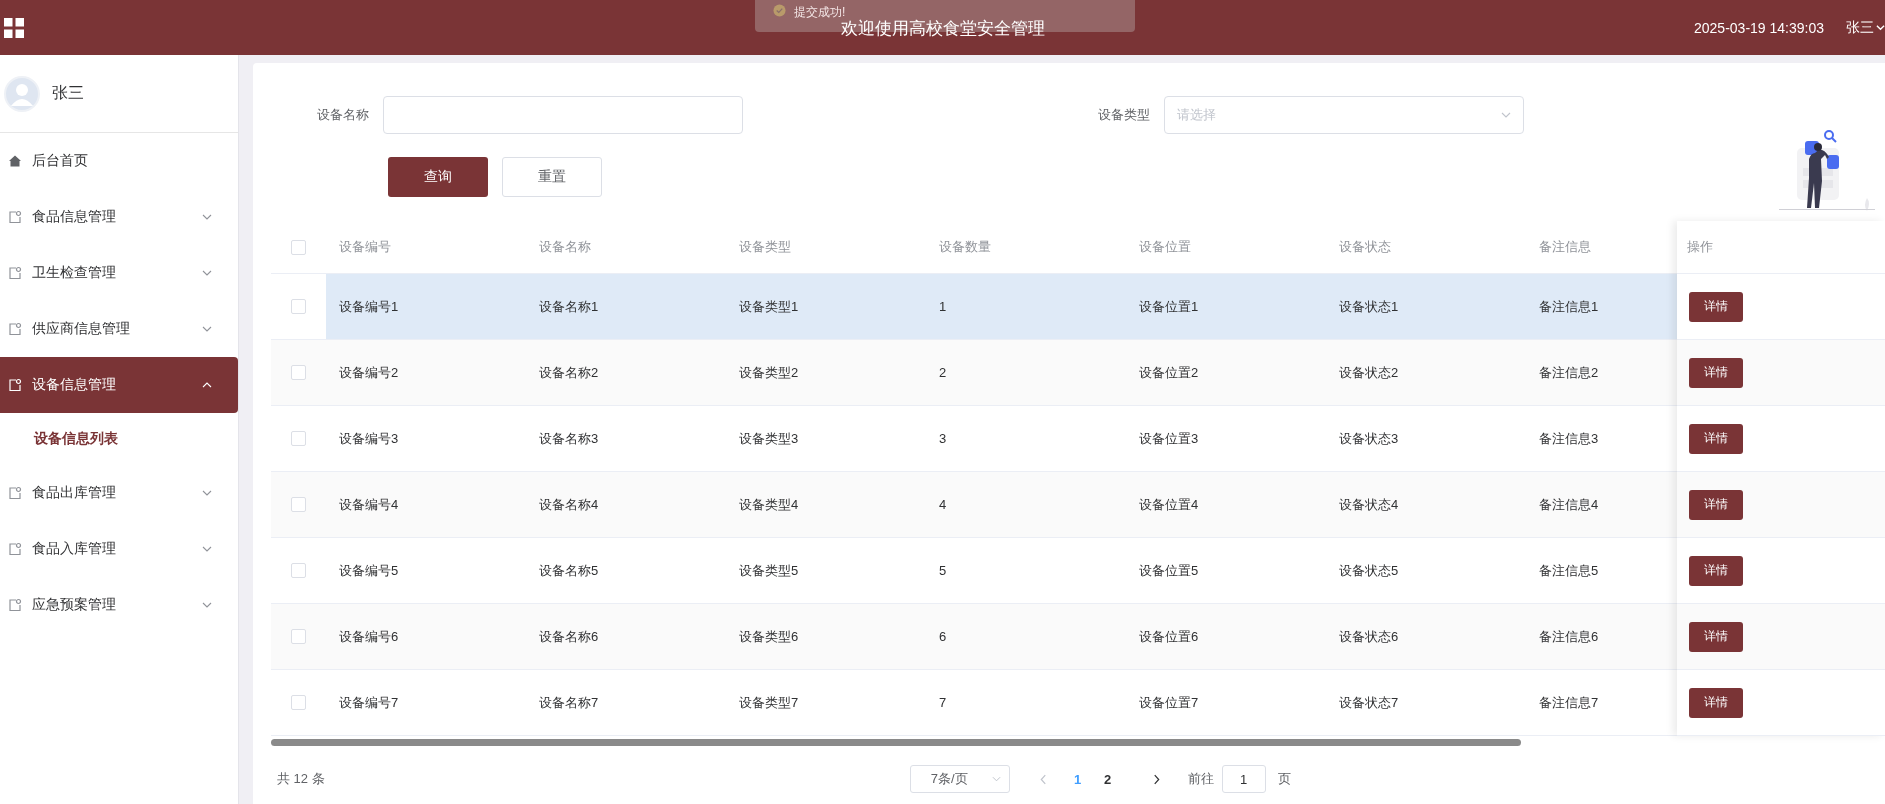  Describe the element at coordinates (1880, 27) in the screenshot. I see `caret-icon` at that location.